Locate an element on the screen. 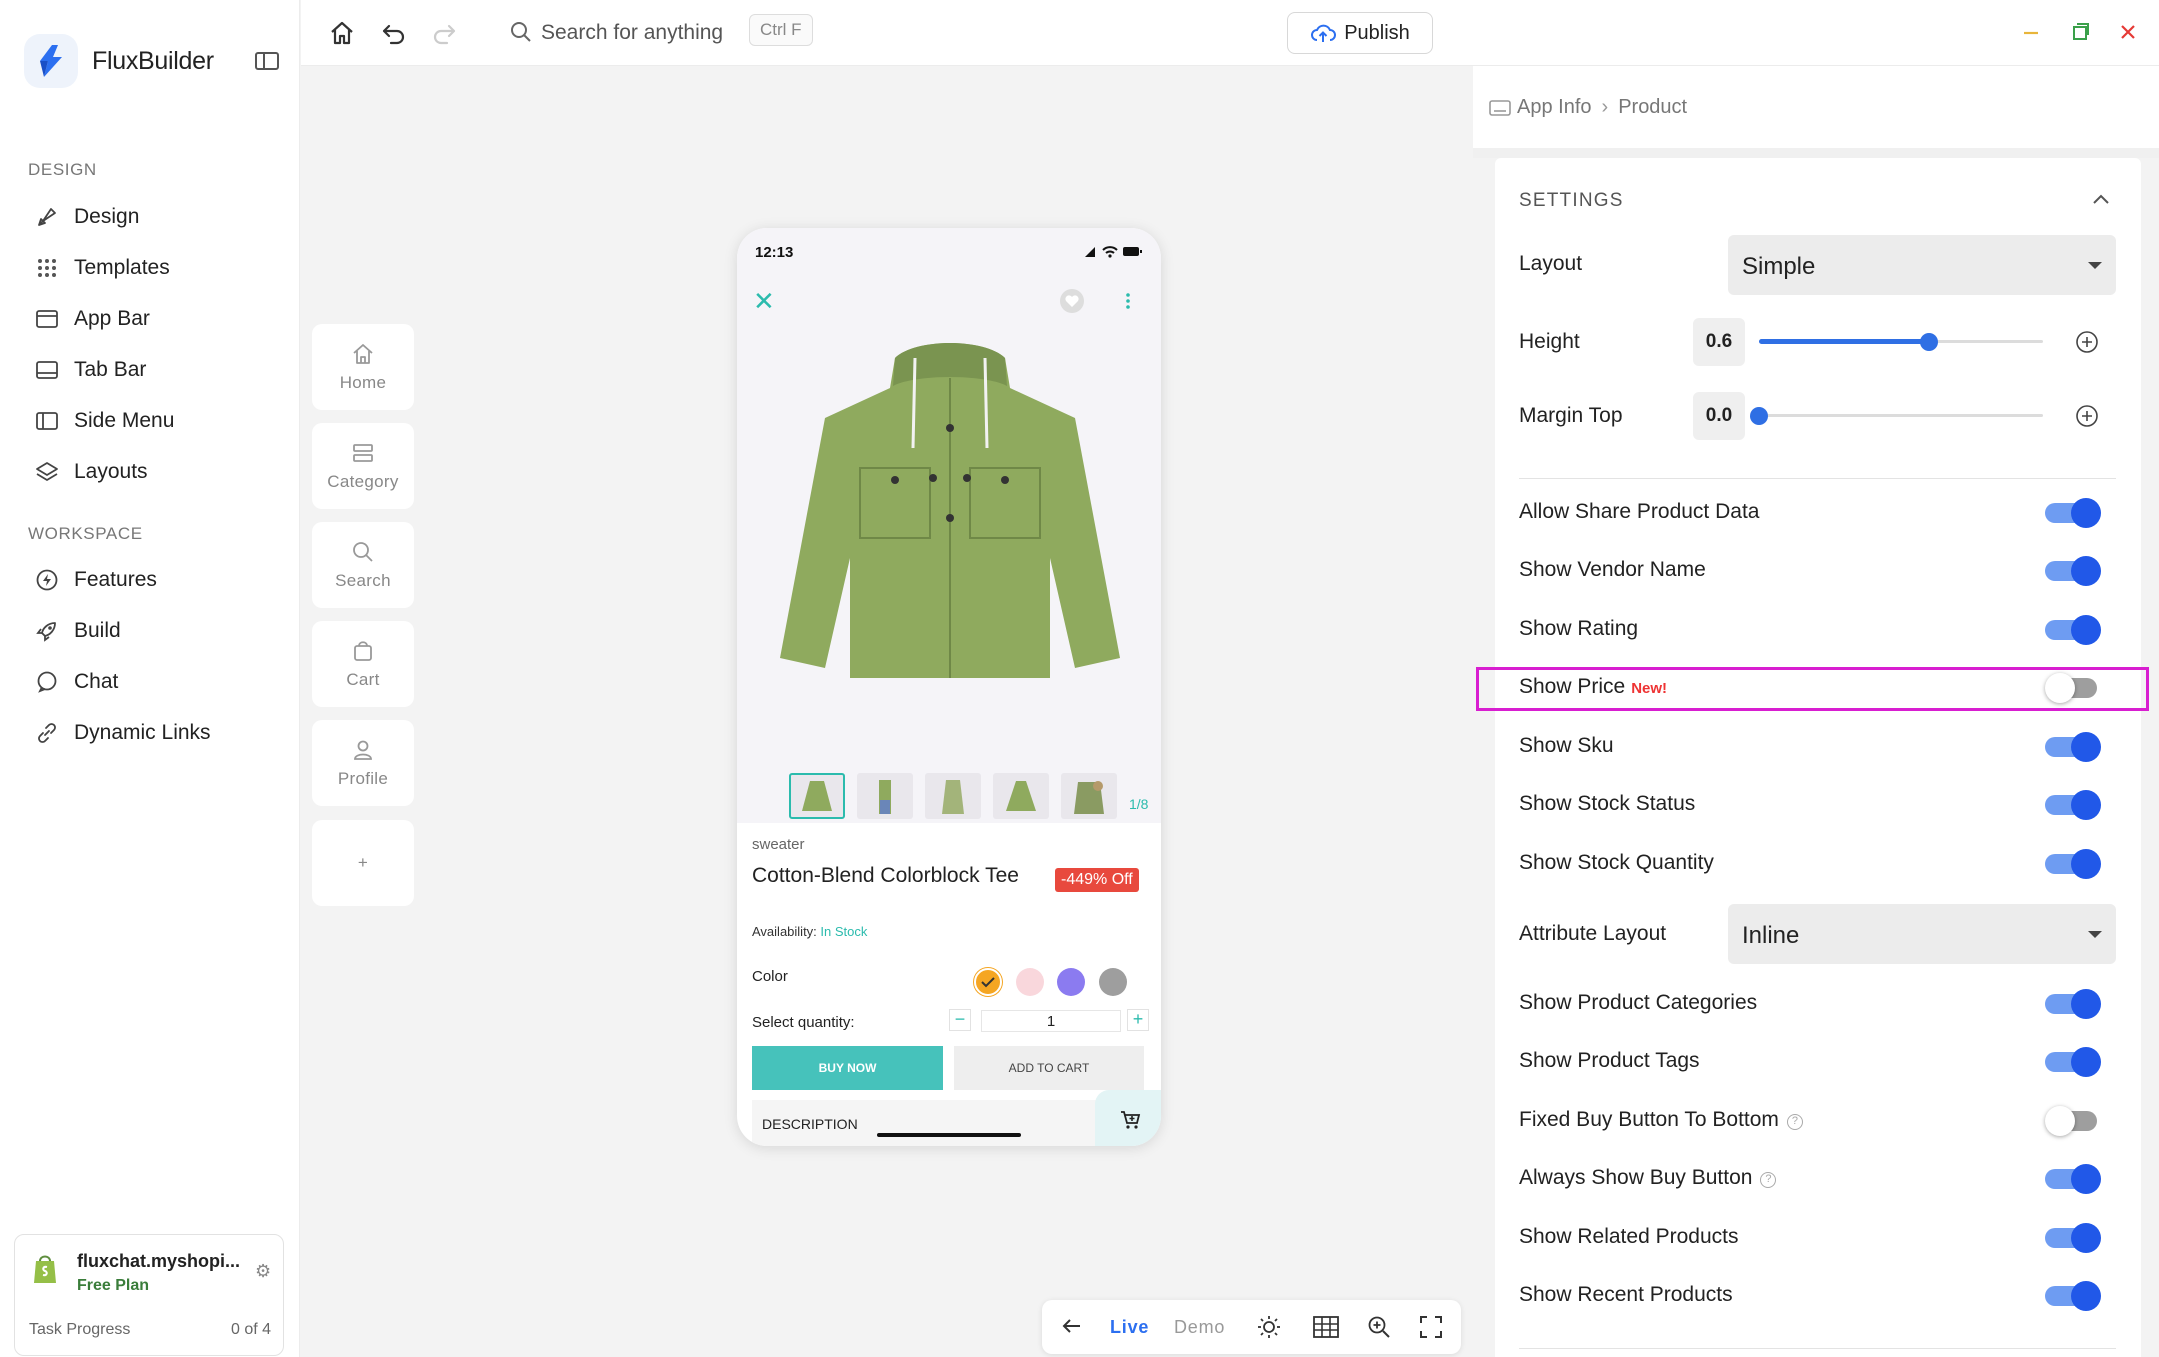 Image resolution: width=2159 pixels, height=1357 pixels. quantity-decrease-button: − is located at coordinates (960, 1020).